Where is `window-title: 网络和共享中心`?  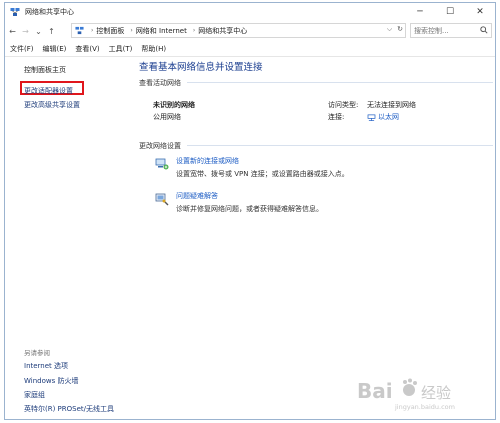 window-title: 网络和共享中心 is located at coordinates (49, 11).